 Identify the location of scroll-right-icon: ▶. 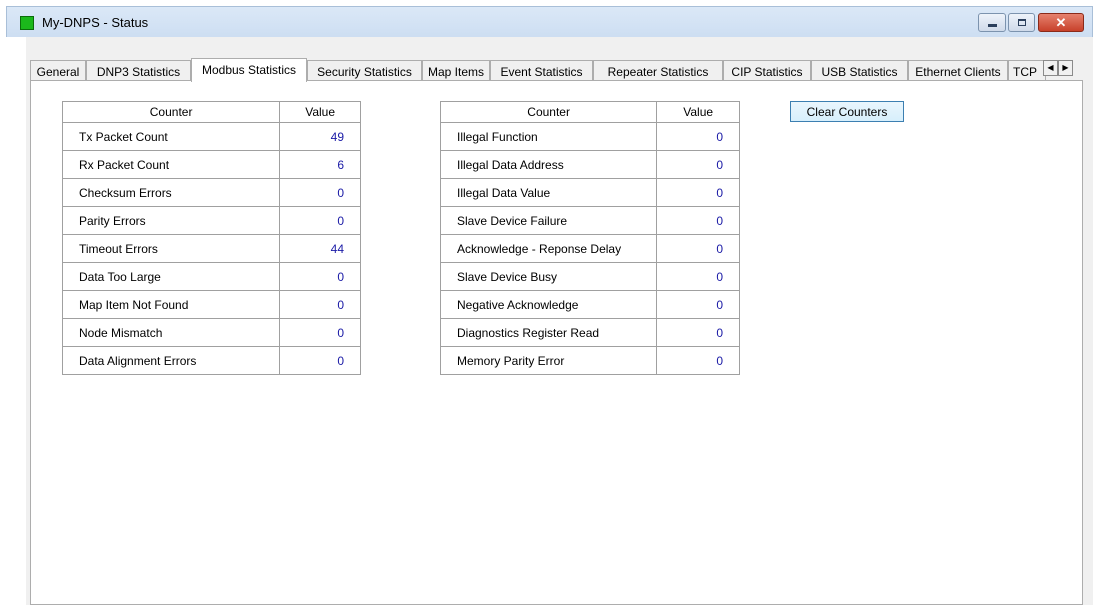
(1065, 68).